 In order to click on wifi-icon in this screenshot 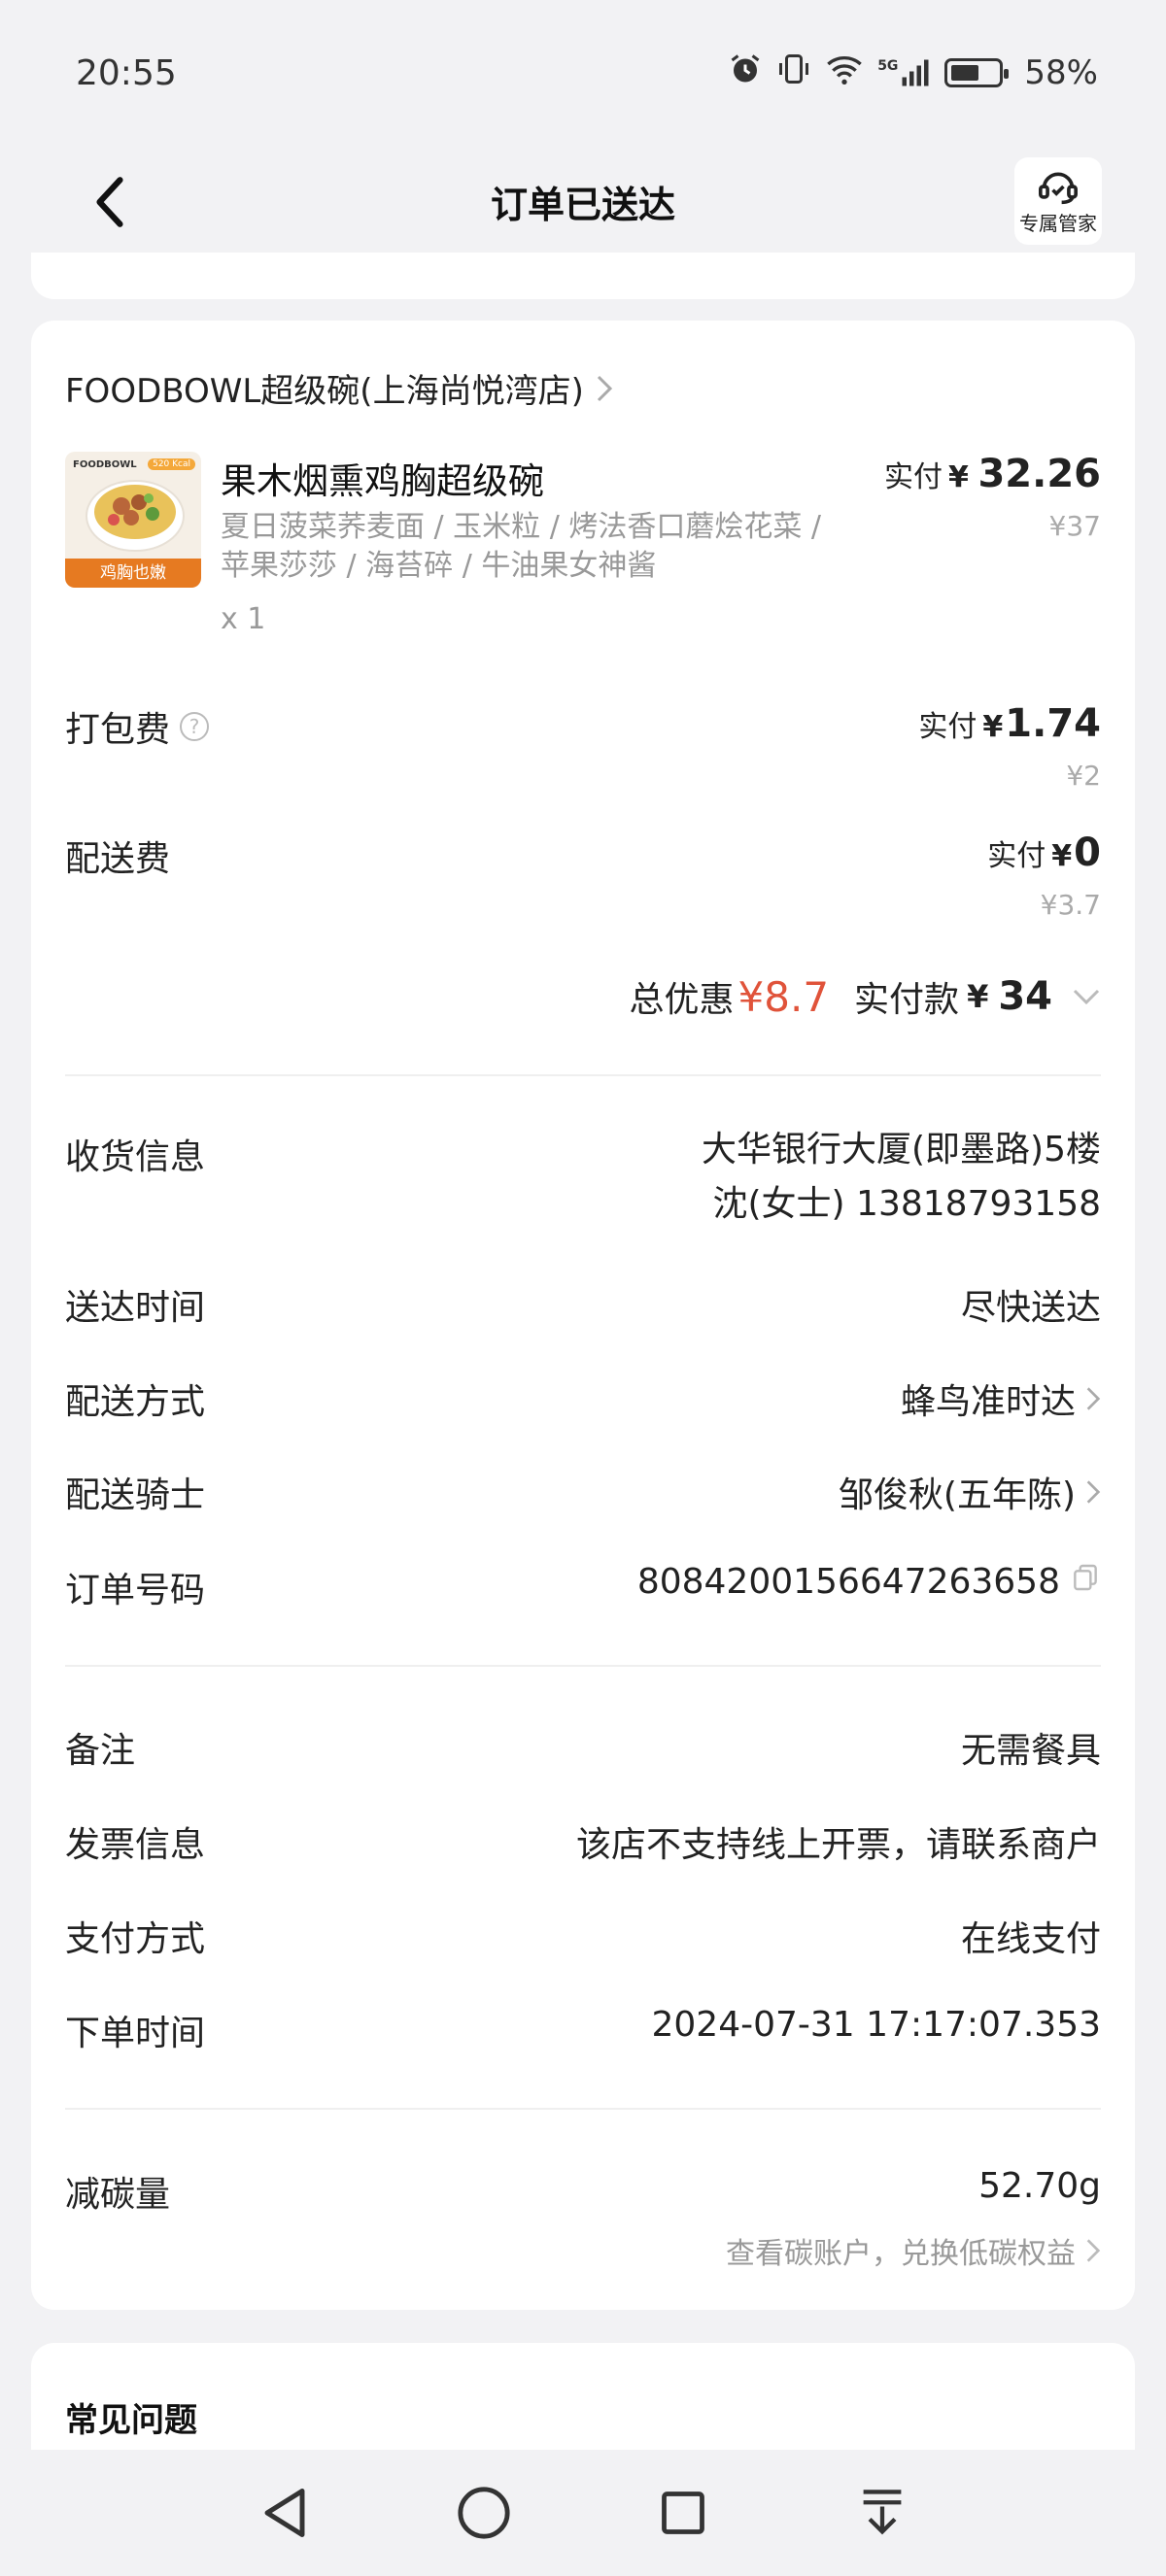, I will do `click(844, 73)`.